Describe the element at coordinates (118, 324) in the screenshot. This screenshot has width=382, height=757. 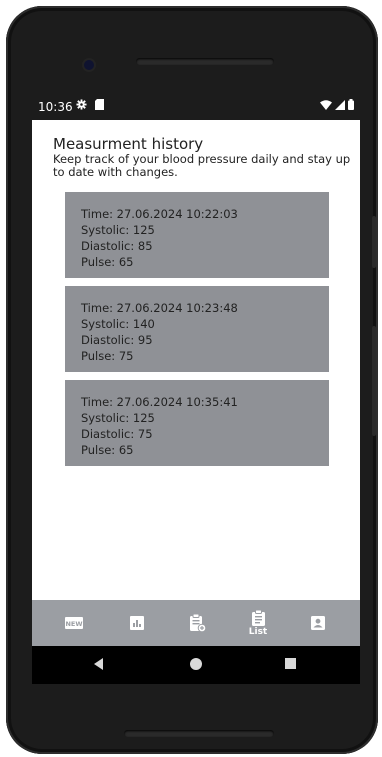
I see `measurement-systolic: Systolic: 140` at that location.